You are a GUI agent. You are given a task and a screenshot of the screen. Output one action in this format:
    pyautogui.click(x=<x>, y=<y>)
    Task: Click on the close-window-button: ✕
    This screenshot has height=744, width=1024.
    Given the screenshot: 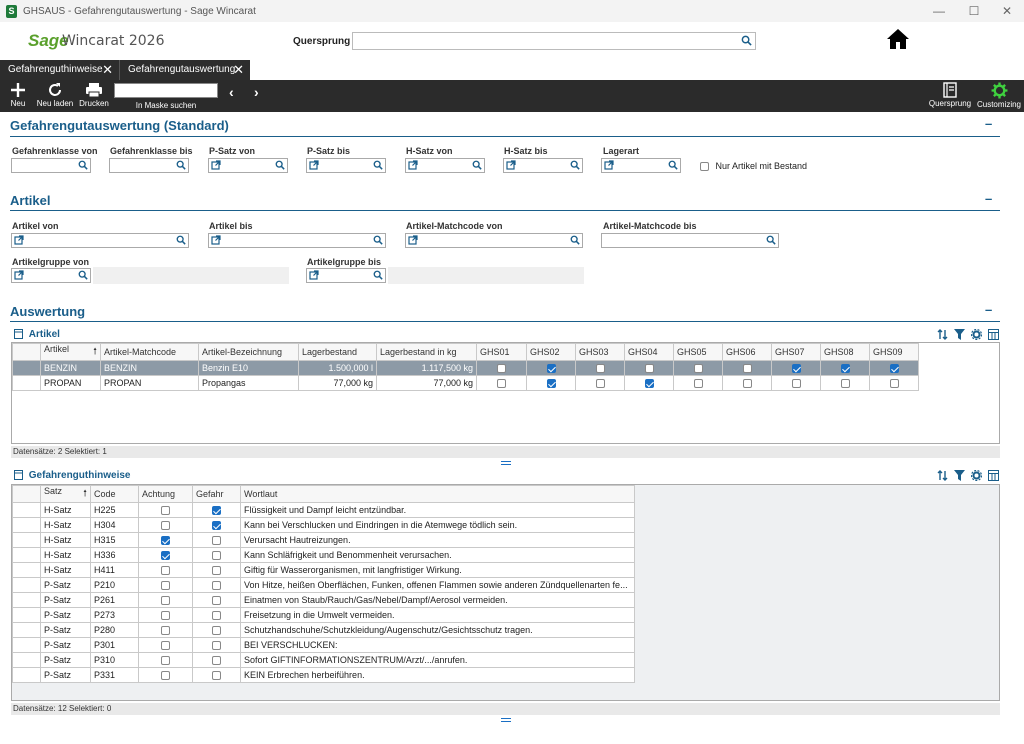 What is the action you would take?
    pyautogui.click(x=1007, y=11)
    